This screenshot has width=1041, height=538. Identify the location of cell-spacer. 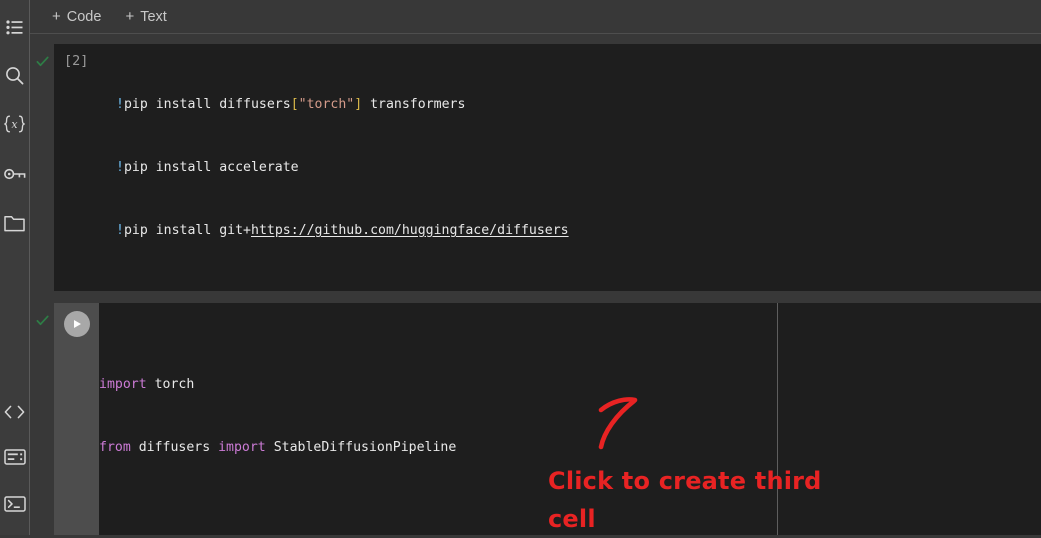
(535, 297).